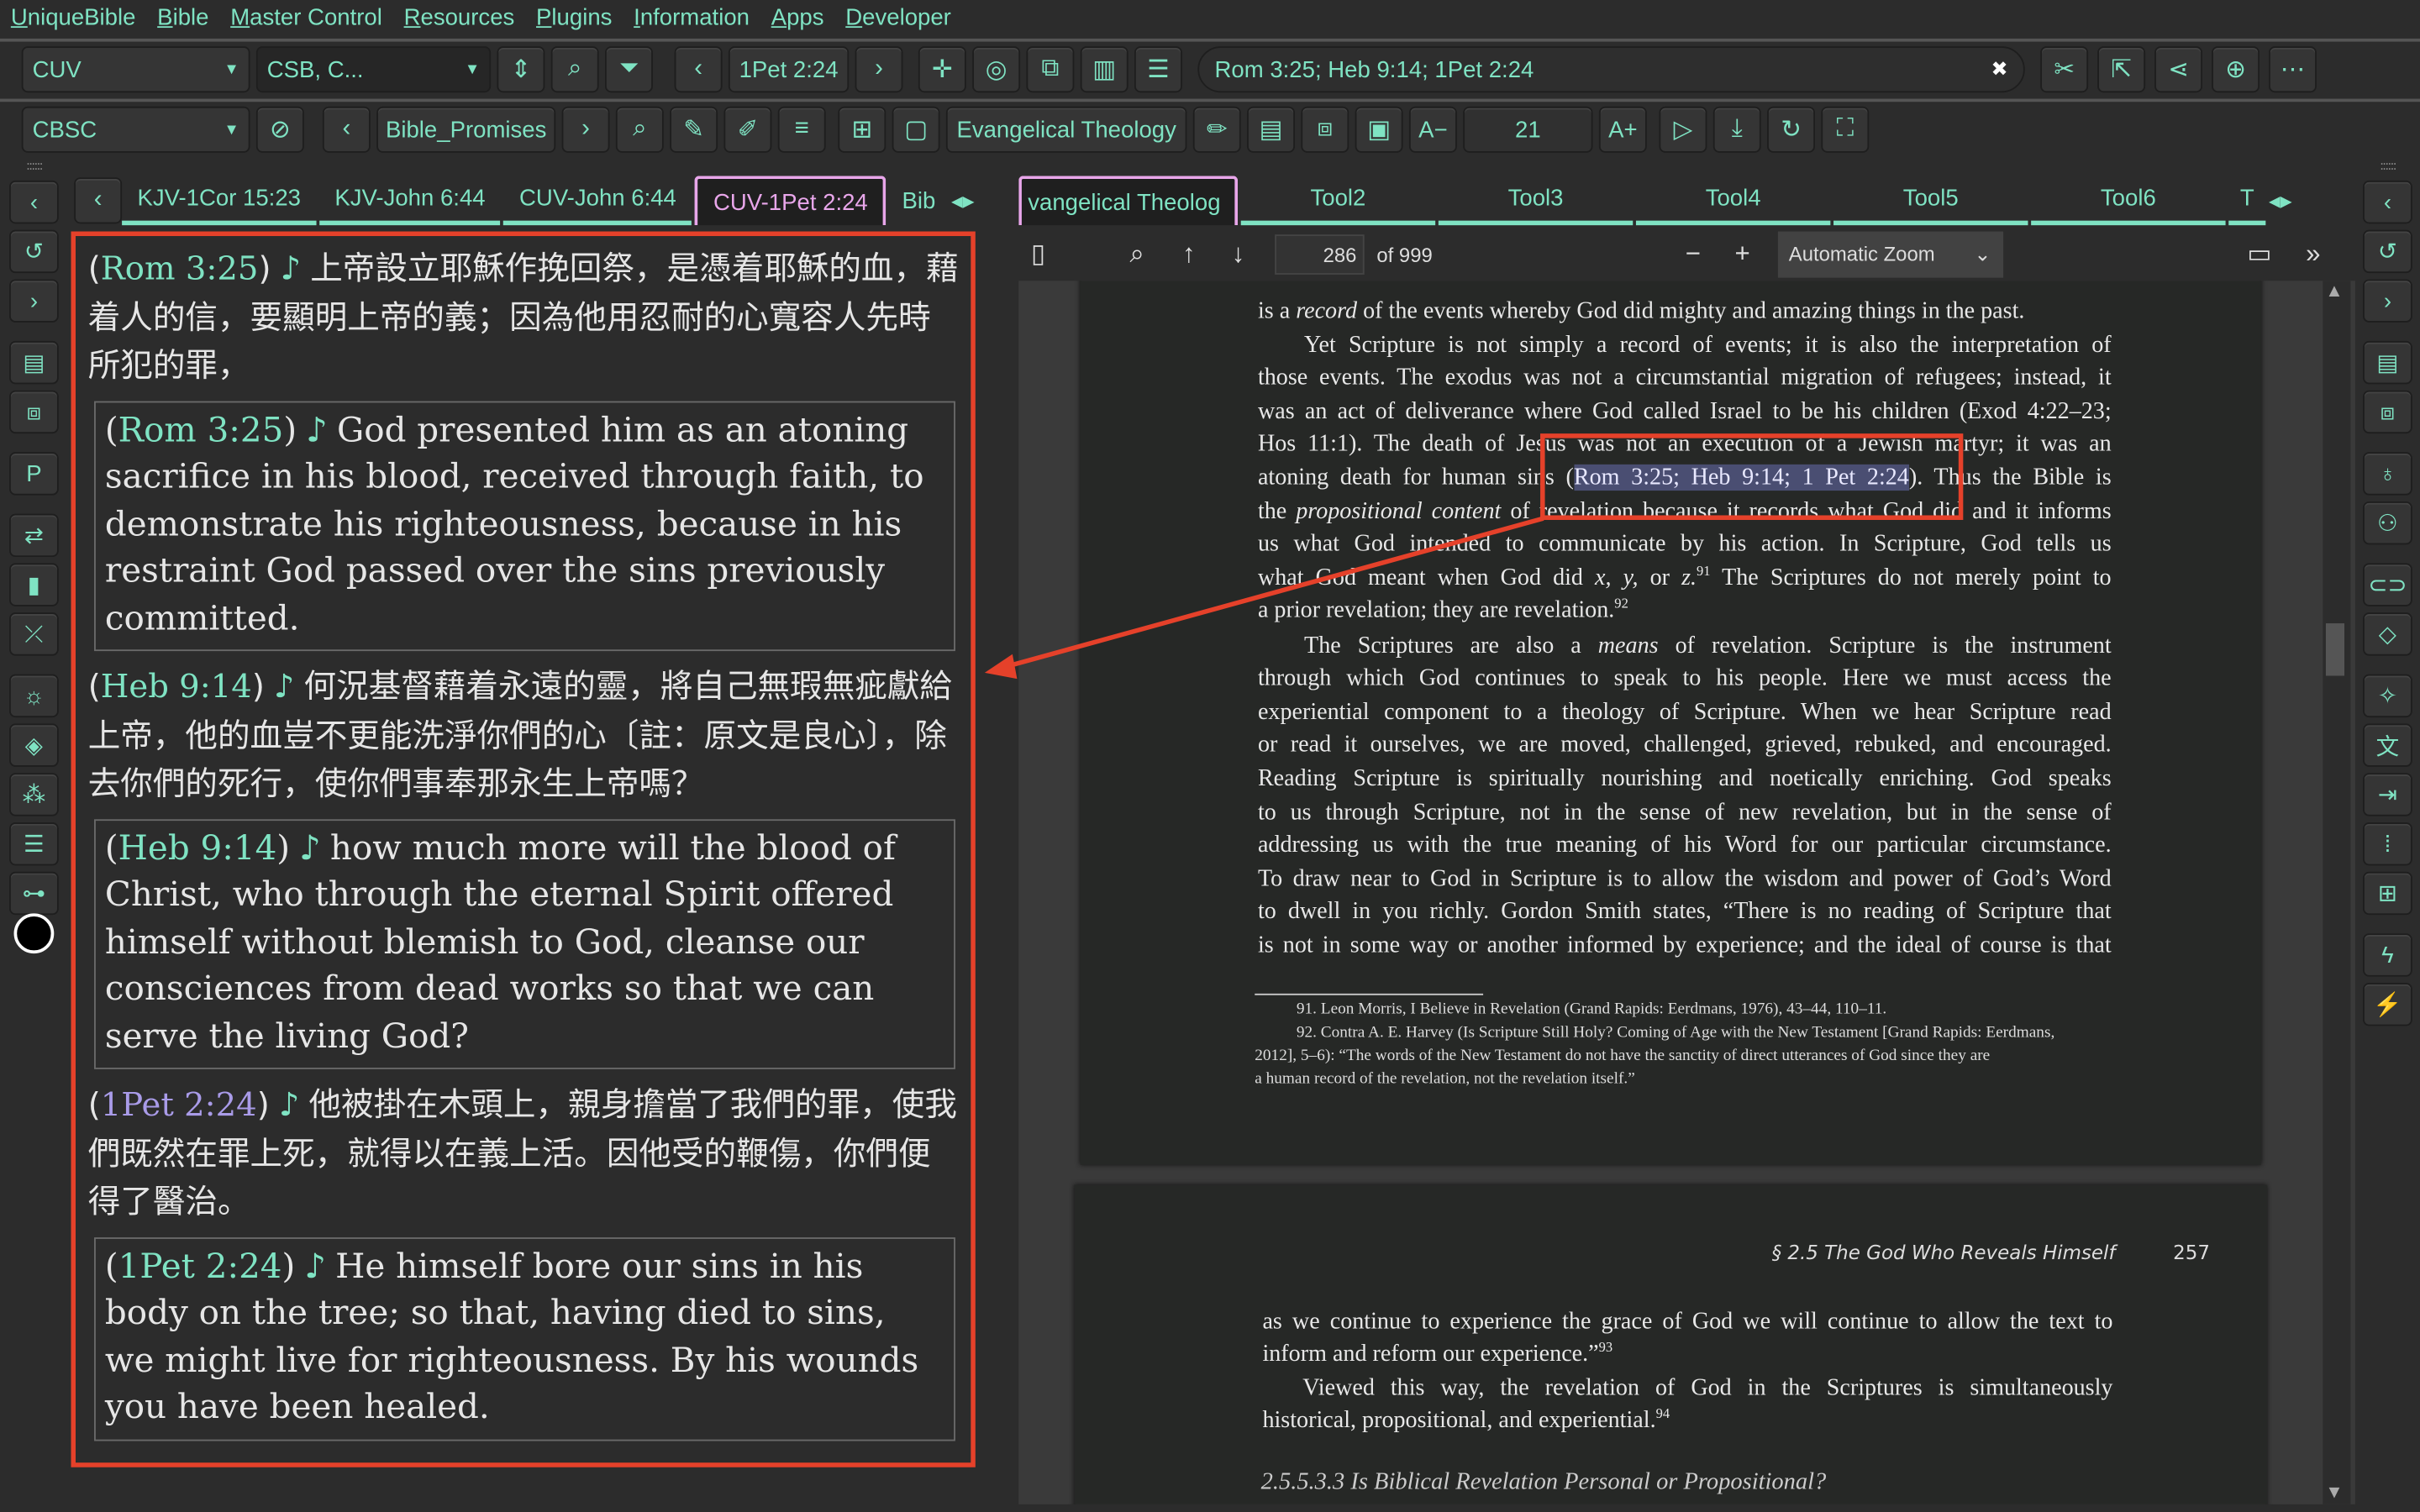  I want to click on annotation-arrow, so click(1264, 598).